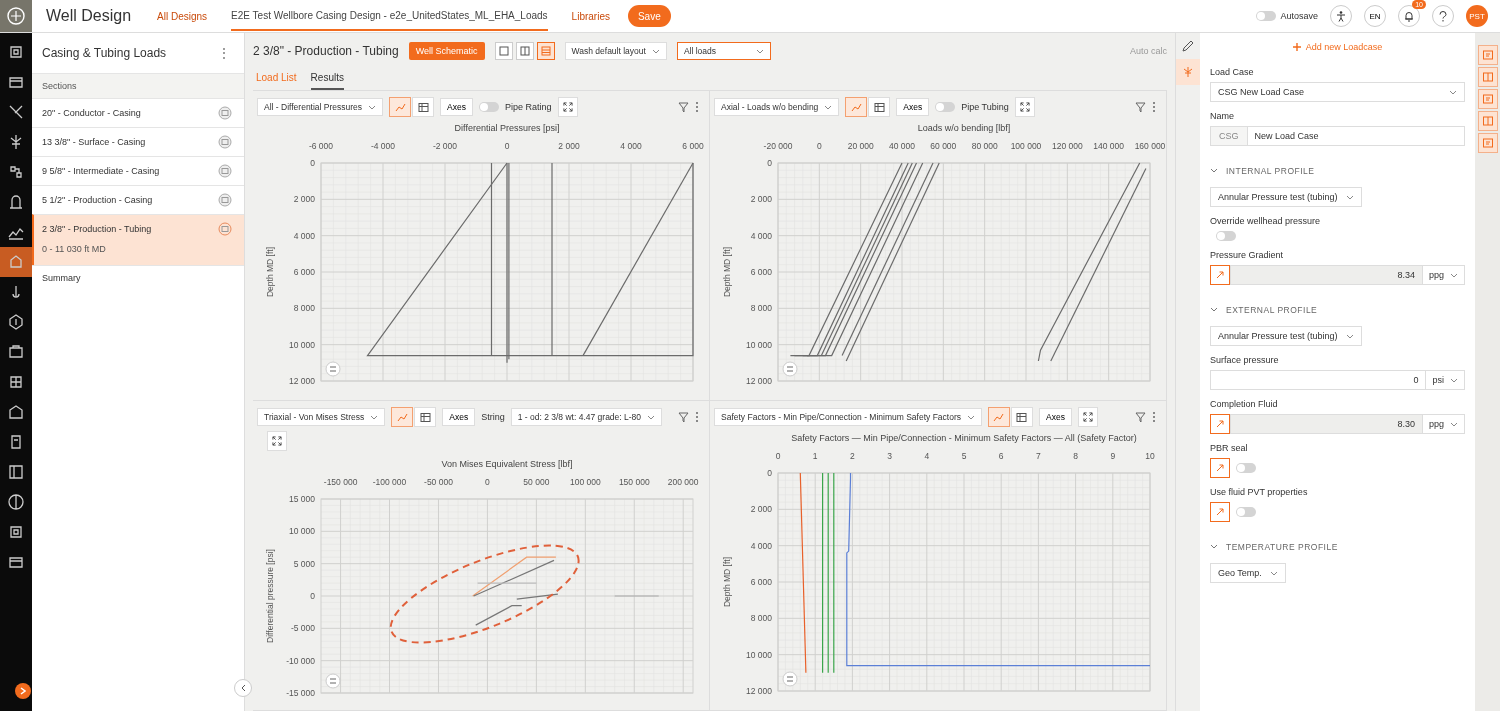 This screenshot has height=711, width=1500. Describe the element at coordinates (860, 146) in the screenshot. I see `tick-label: 20 000` at that location.